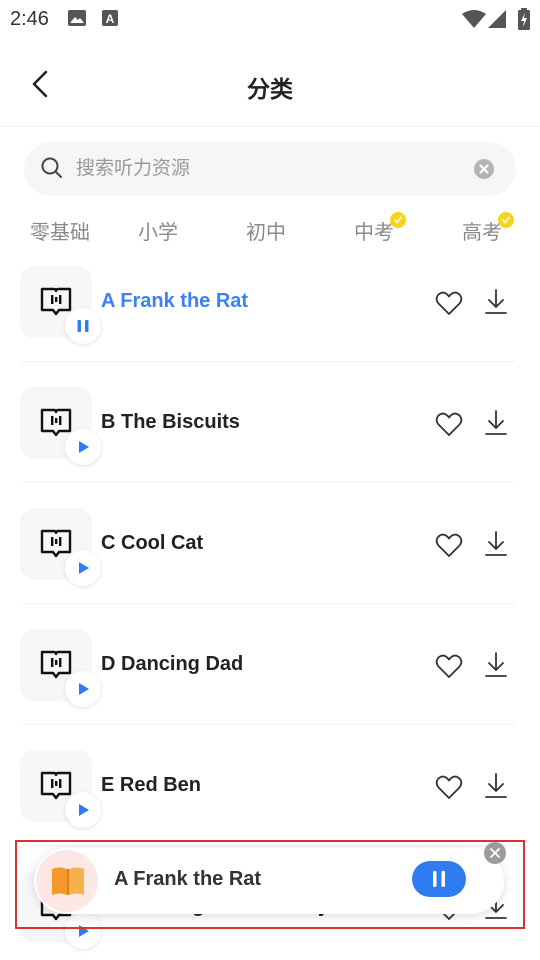  I want to click on tab-high-school-entrance: 中考, so click(380, 228).